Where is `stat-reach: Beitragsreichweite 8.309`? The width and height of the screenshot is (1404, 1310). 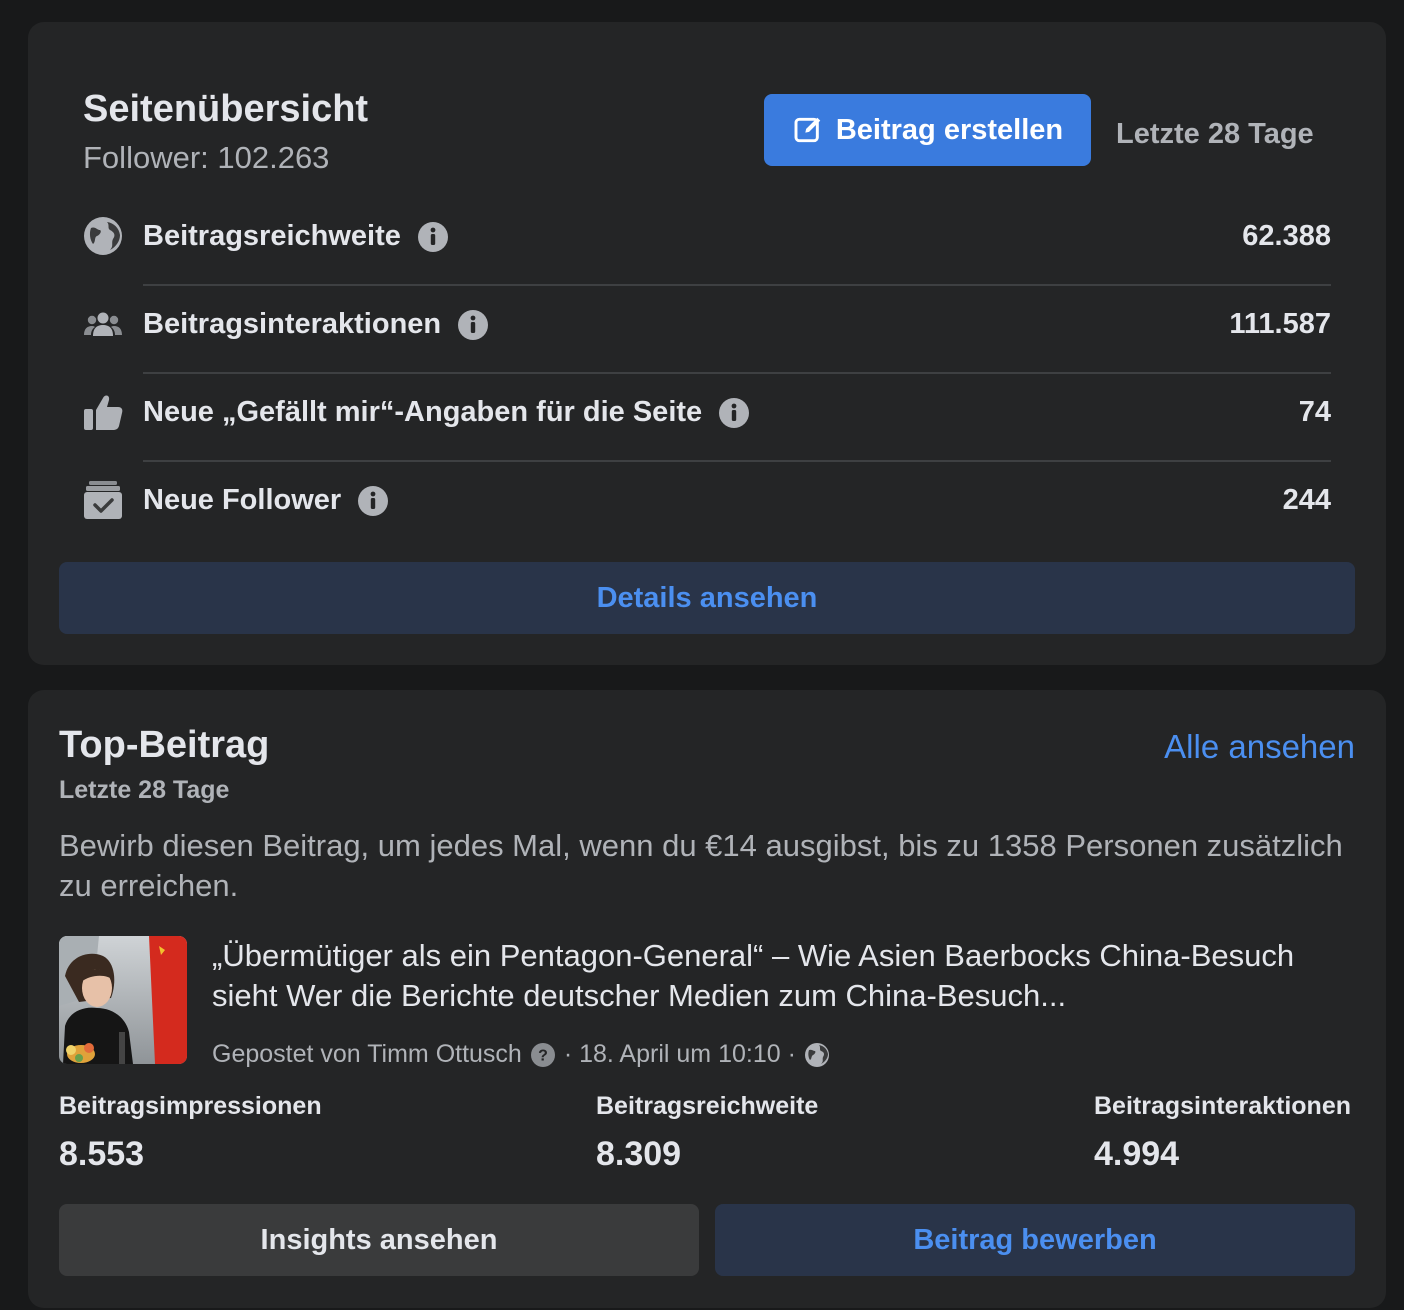 stat-reach: Beitragsreichweite 8.309 is located at coordinates (707, 1133).